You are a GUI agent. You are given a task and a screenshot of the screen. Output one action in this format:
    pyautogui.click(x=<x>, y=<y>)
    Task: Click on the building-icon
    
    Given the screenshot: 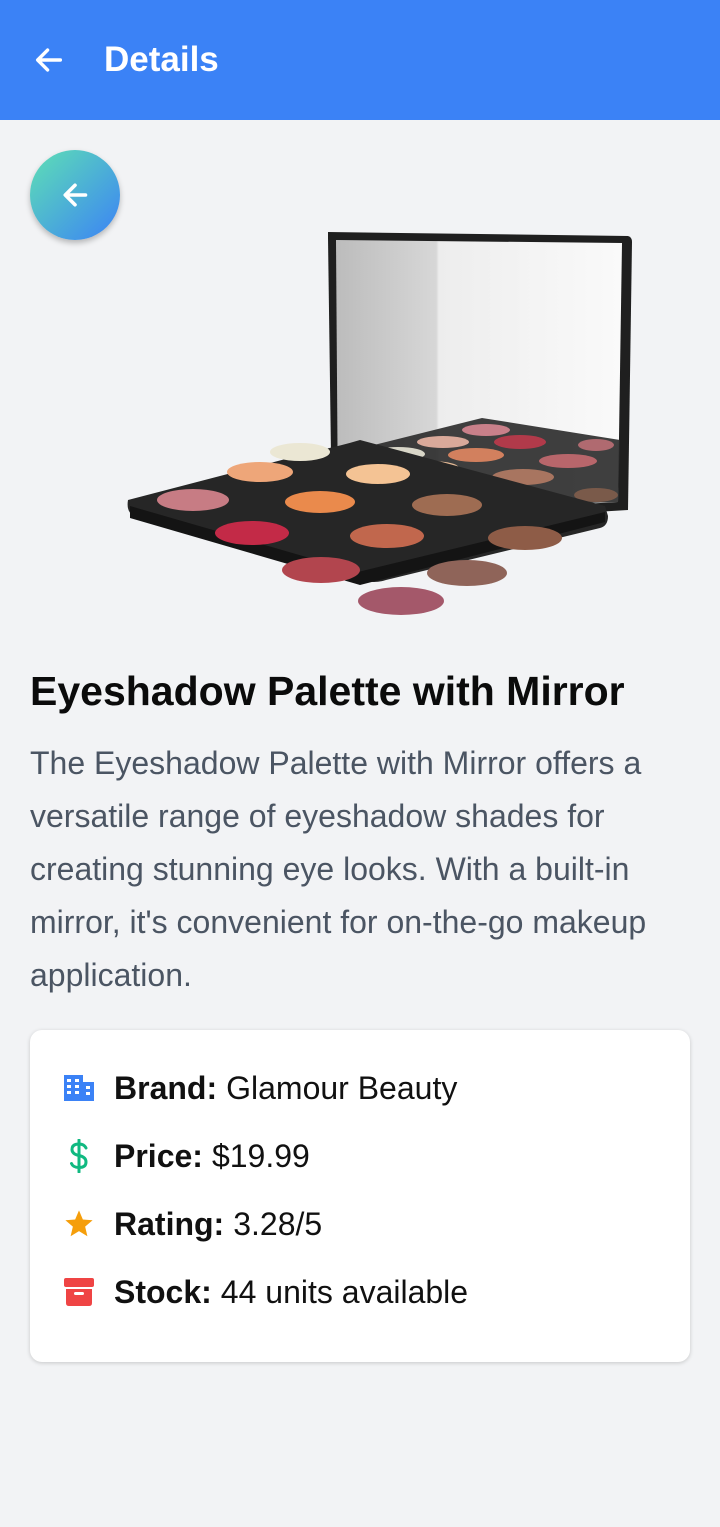 What is the action you would take?
    pyautogui.click(x=79, y=1088)
    